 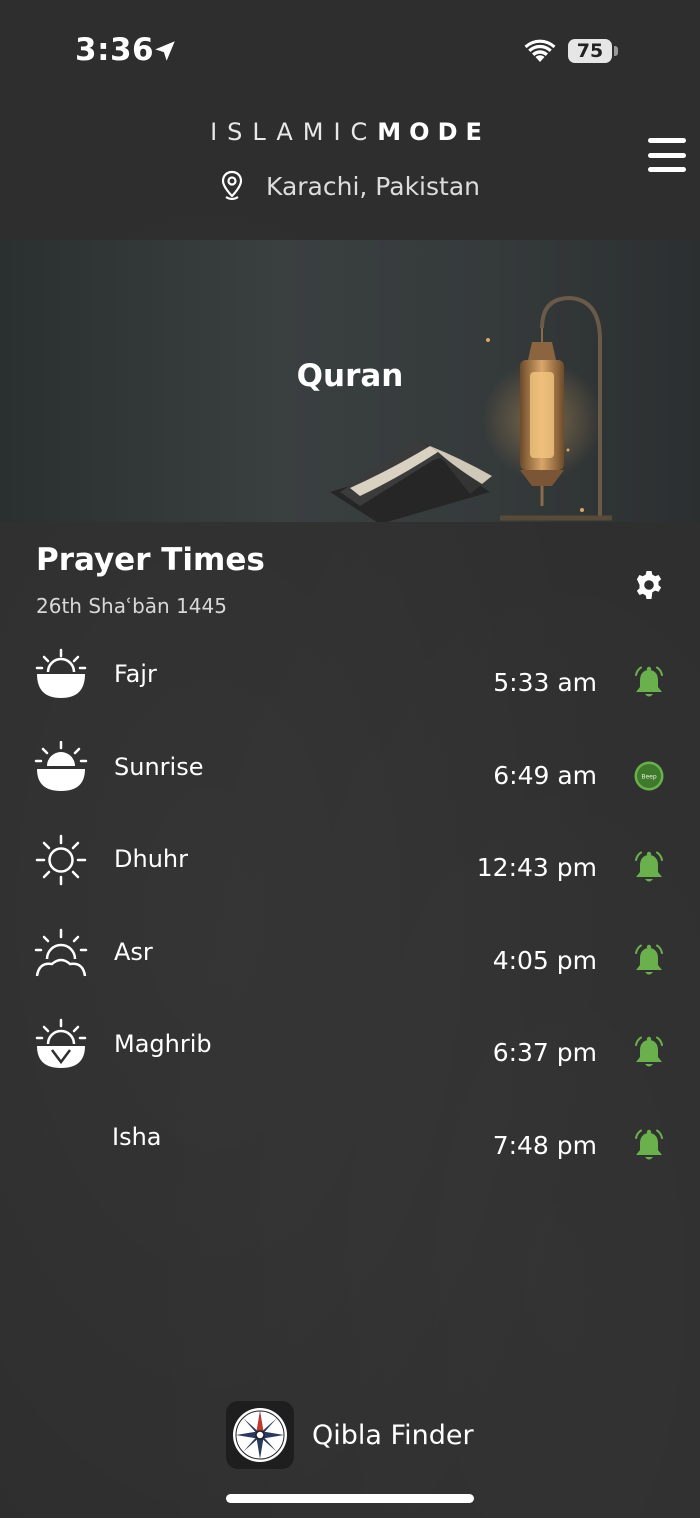 I want to click on prayer-row-isha: Isha 7:48 pm, so click(x=350, y=1155).